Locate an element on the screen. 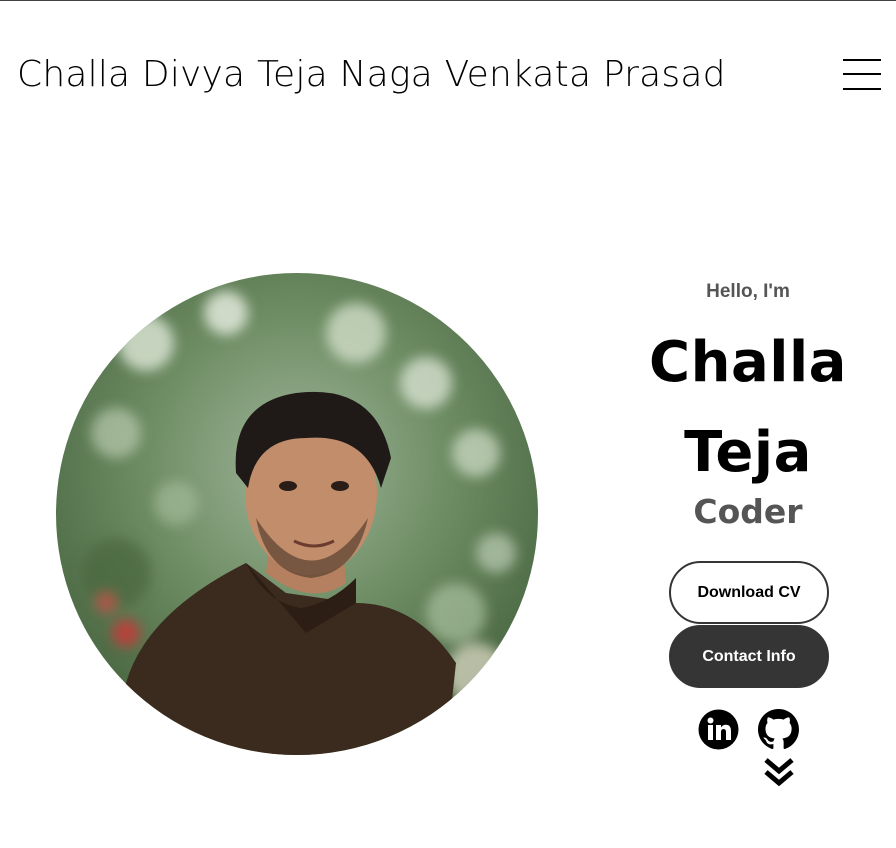 This screenshot has width=896, height=848. github-icon is located at coordinates (778, 729).